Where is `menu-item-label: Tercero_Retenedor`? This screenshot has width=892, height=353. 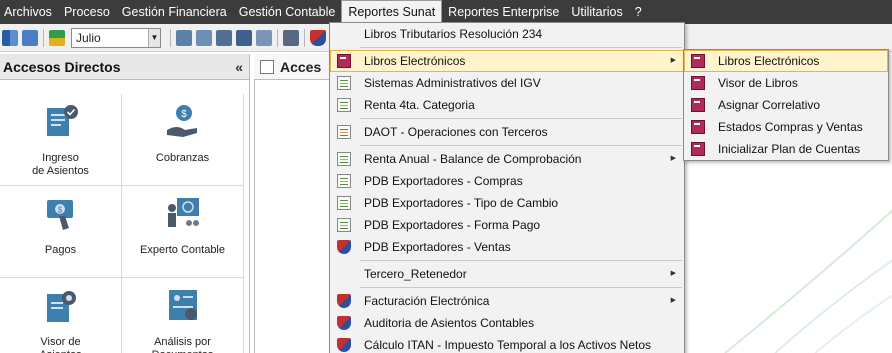 menu-item-label: Tercero_Retenedor is located at coordinates (415, 274).